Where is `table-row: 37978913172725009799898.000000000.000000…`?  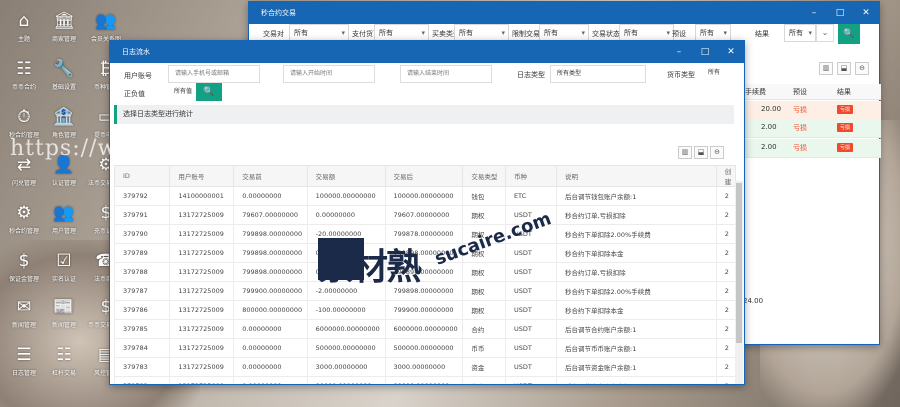
table-row: 37978913172725009799898.000000000.000000… is located at coordinates (425, 253).